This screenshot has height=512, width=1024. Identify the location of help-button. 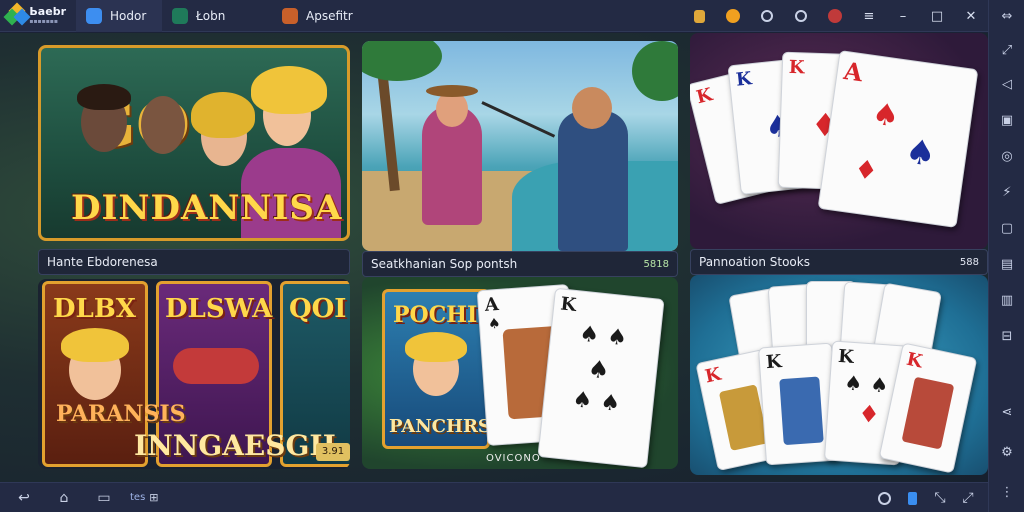
(801, 16).